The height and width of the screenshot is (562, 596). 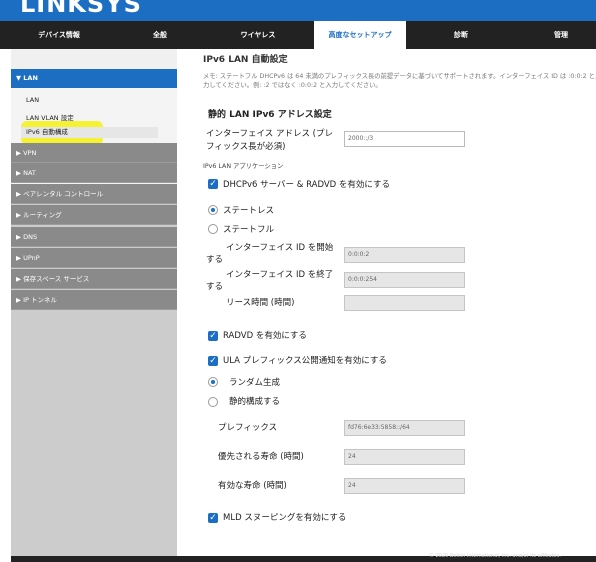 I want to click on main-nav: デバイス情報 全般 ワイヤレス 高度なセットアップ 診断 管理, so click(x=298, y=35).